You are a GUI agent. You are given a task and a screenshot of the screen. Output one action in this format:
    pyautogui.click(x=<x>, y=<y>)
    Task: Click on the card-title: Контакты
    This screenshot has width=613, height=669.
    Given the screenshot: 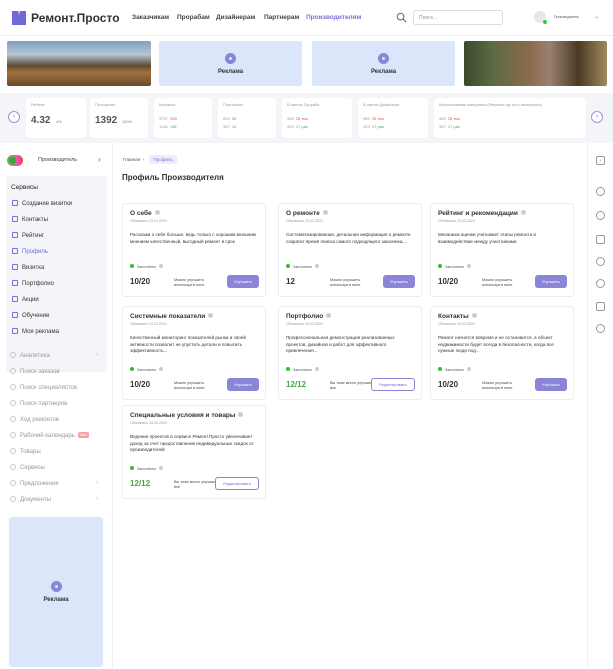 What is the action you would take?
    pyautogui.click(x=457, y=316)
    